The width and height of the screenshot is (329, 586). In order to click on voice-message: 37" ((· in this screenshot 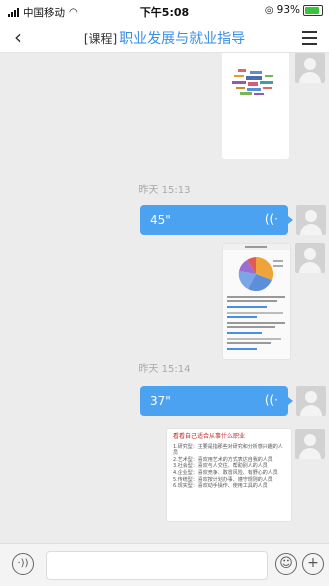, I will do `click(216, 401)`.